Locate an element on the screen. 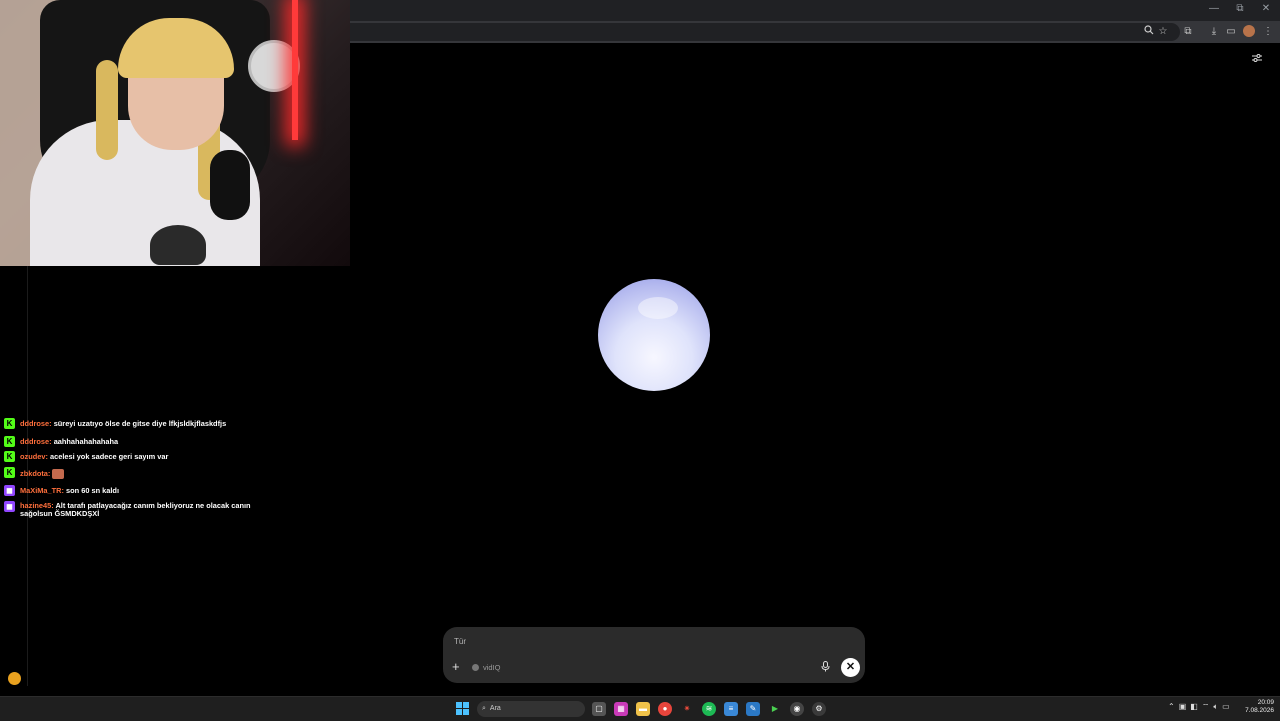 This screenshot has height=721, width=1280. tune-settings-icon is located at coordinates (1257, 59).